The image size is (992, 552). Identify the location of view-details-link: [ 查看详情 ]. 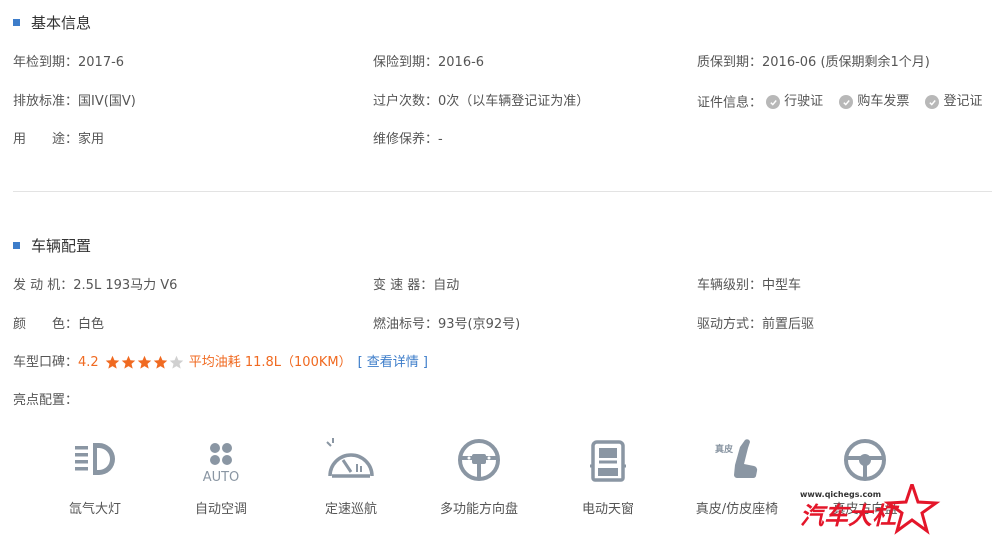
(393, 362).